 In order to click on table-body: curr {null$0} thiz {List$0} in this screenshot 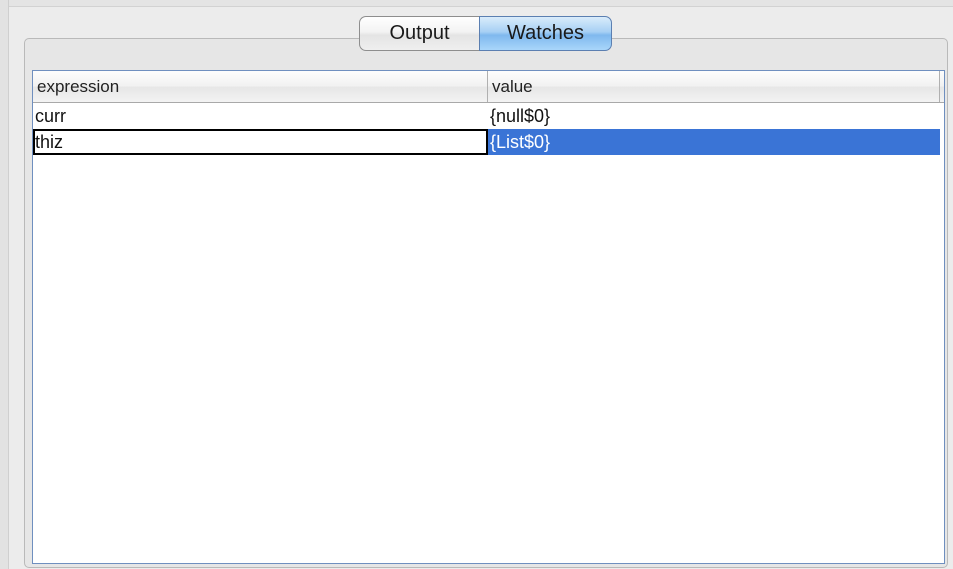, I will do `click(488, 129)`.